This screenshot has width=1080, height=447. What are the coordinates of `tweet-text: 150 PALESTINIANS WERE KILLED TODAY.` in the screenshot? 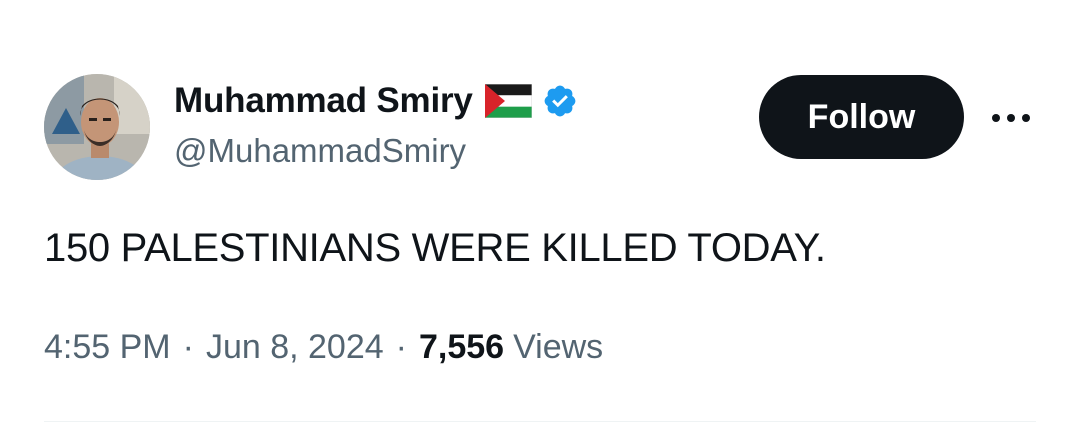 It's located at (435, 248).